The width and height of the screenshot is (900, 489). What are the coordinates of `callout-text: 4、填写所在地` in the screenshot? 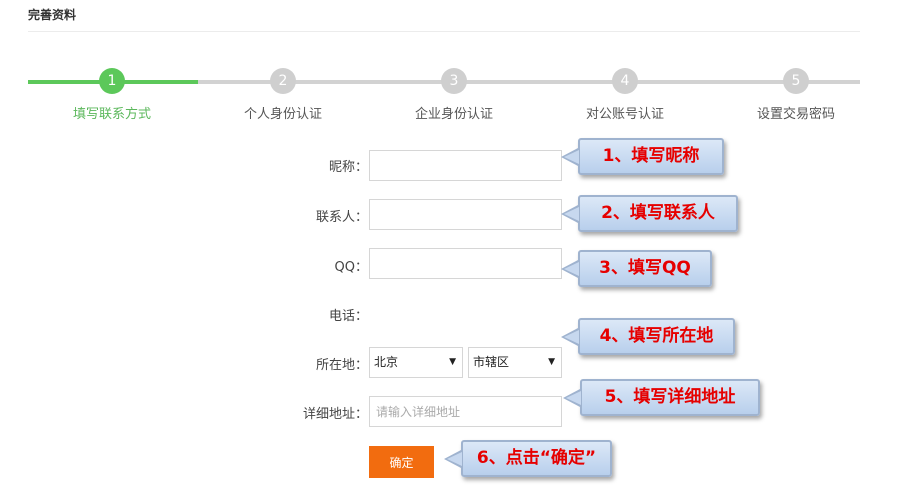 It's located at (656, 336).